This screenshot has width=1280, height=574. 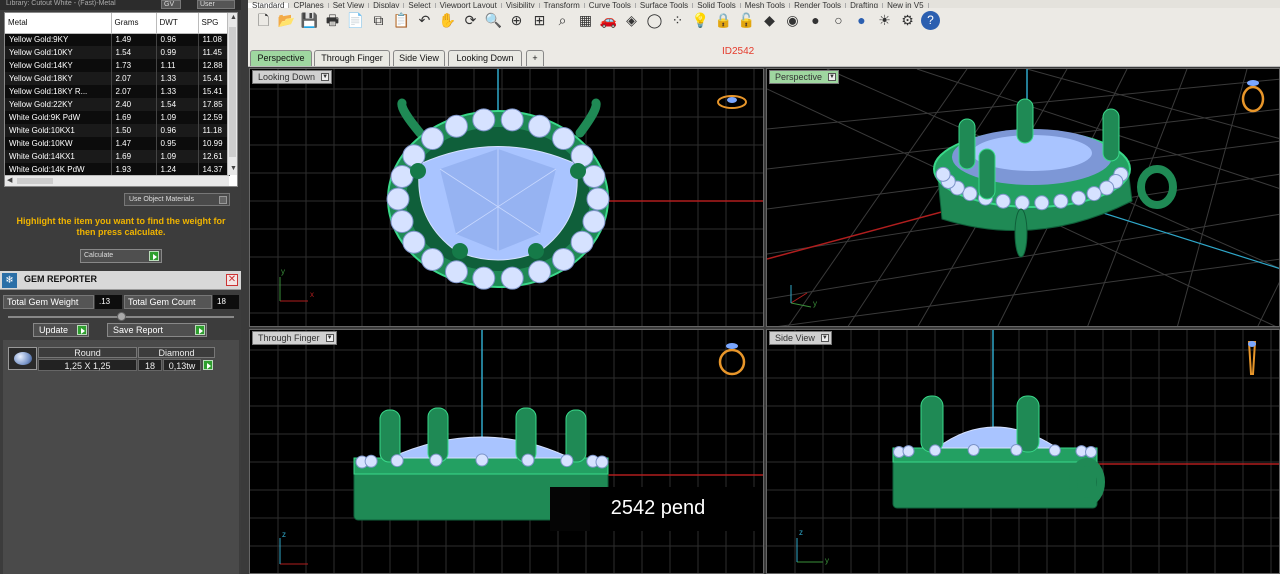 I want to click on zoom-extents-icon: ⊞, so click(x=539, y=20).